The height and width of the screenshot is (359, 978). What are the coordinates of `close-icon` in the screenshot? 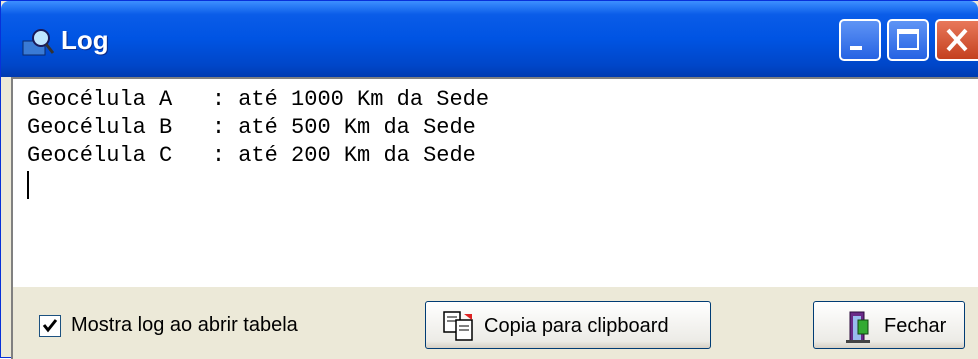 It's located at (957, 40).